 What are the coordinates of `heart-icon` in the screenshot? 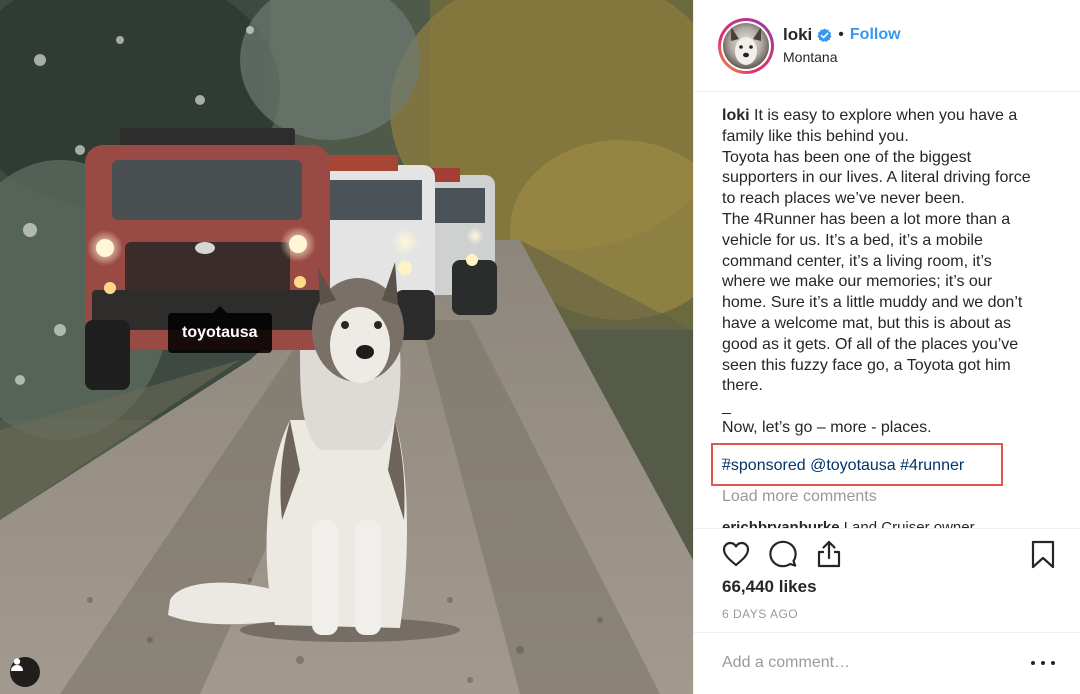 It's located at (736, 554).